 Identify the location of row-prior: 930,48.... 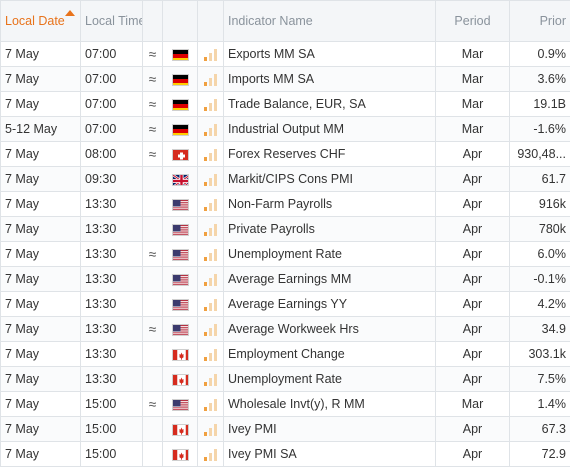
(540, 154).